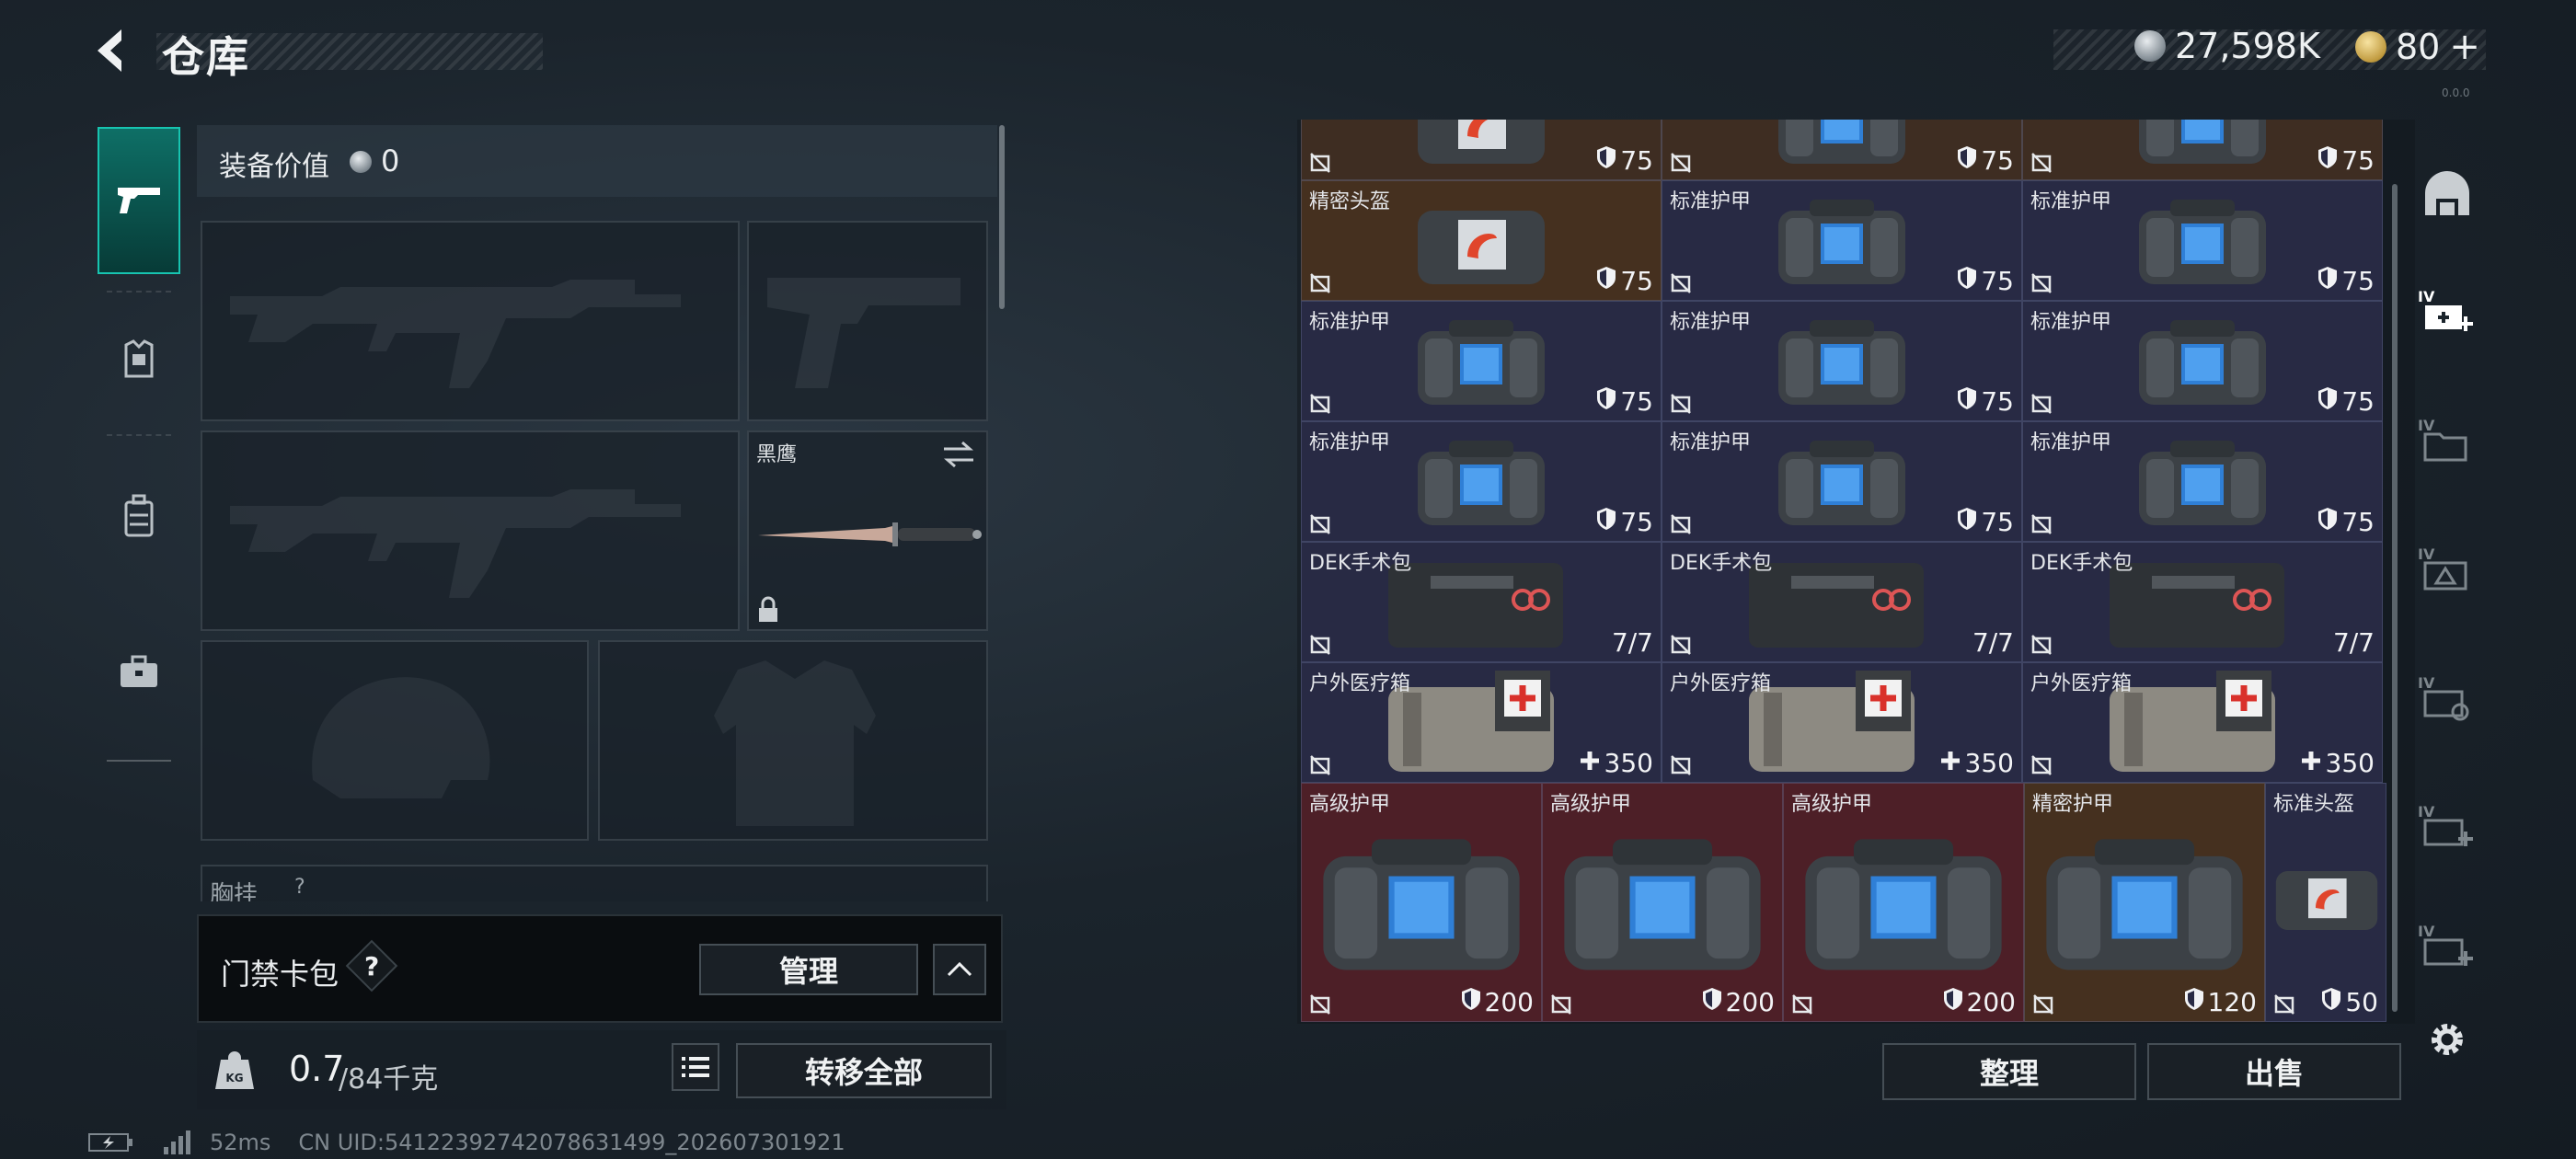 This screenshot has width=2576, height=1159. What do you see at coordinates (2358, 401) in the screenshot?
I see `item-value: 75` at bounding box center [2358, 401].